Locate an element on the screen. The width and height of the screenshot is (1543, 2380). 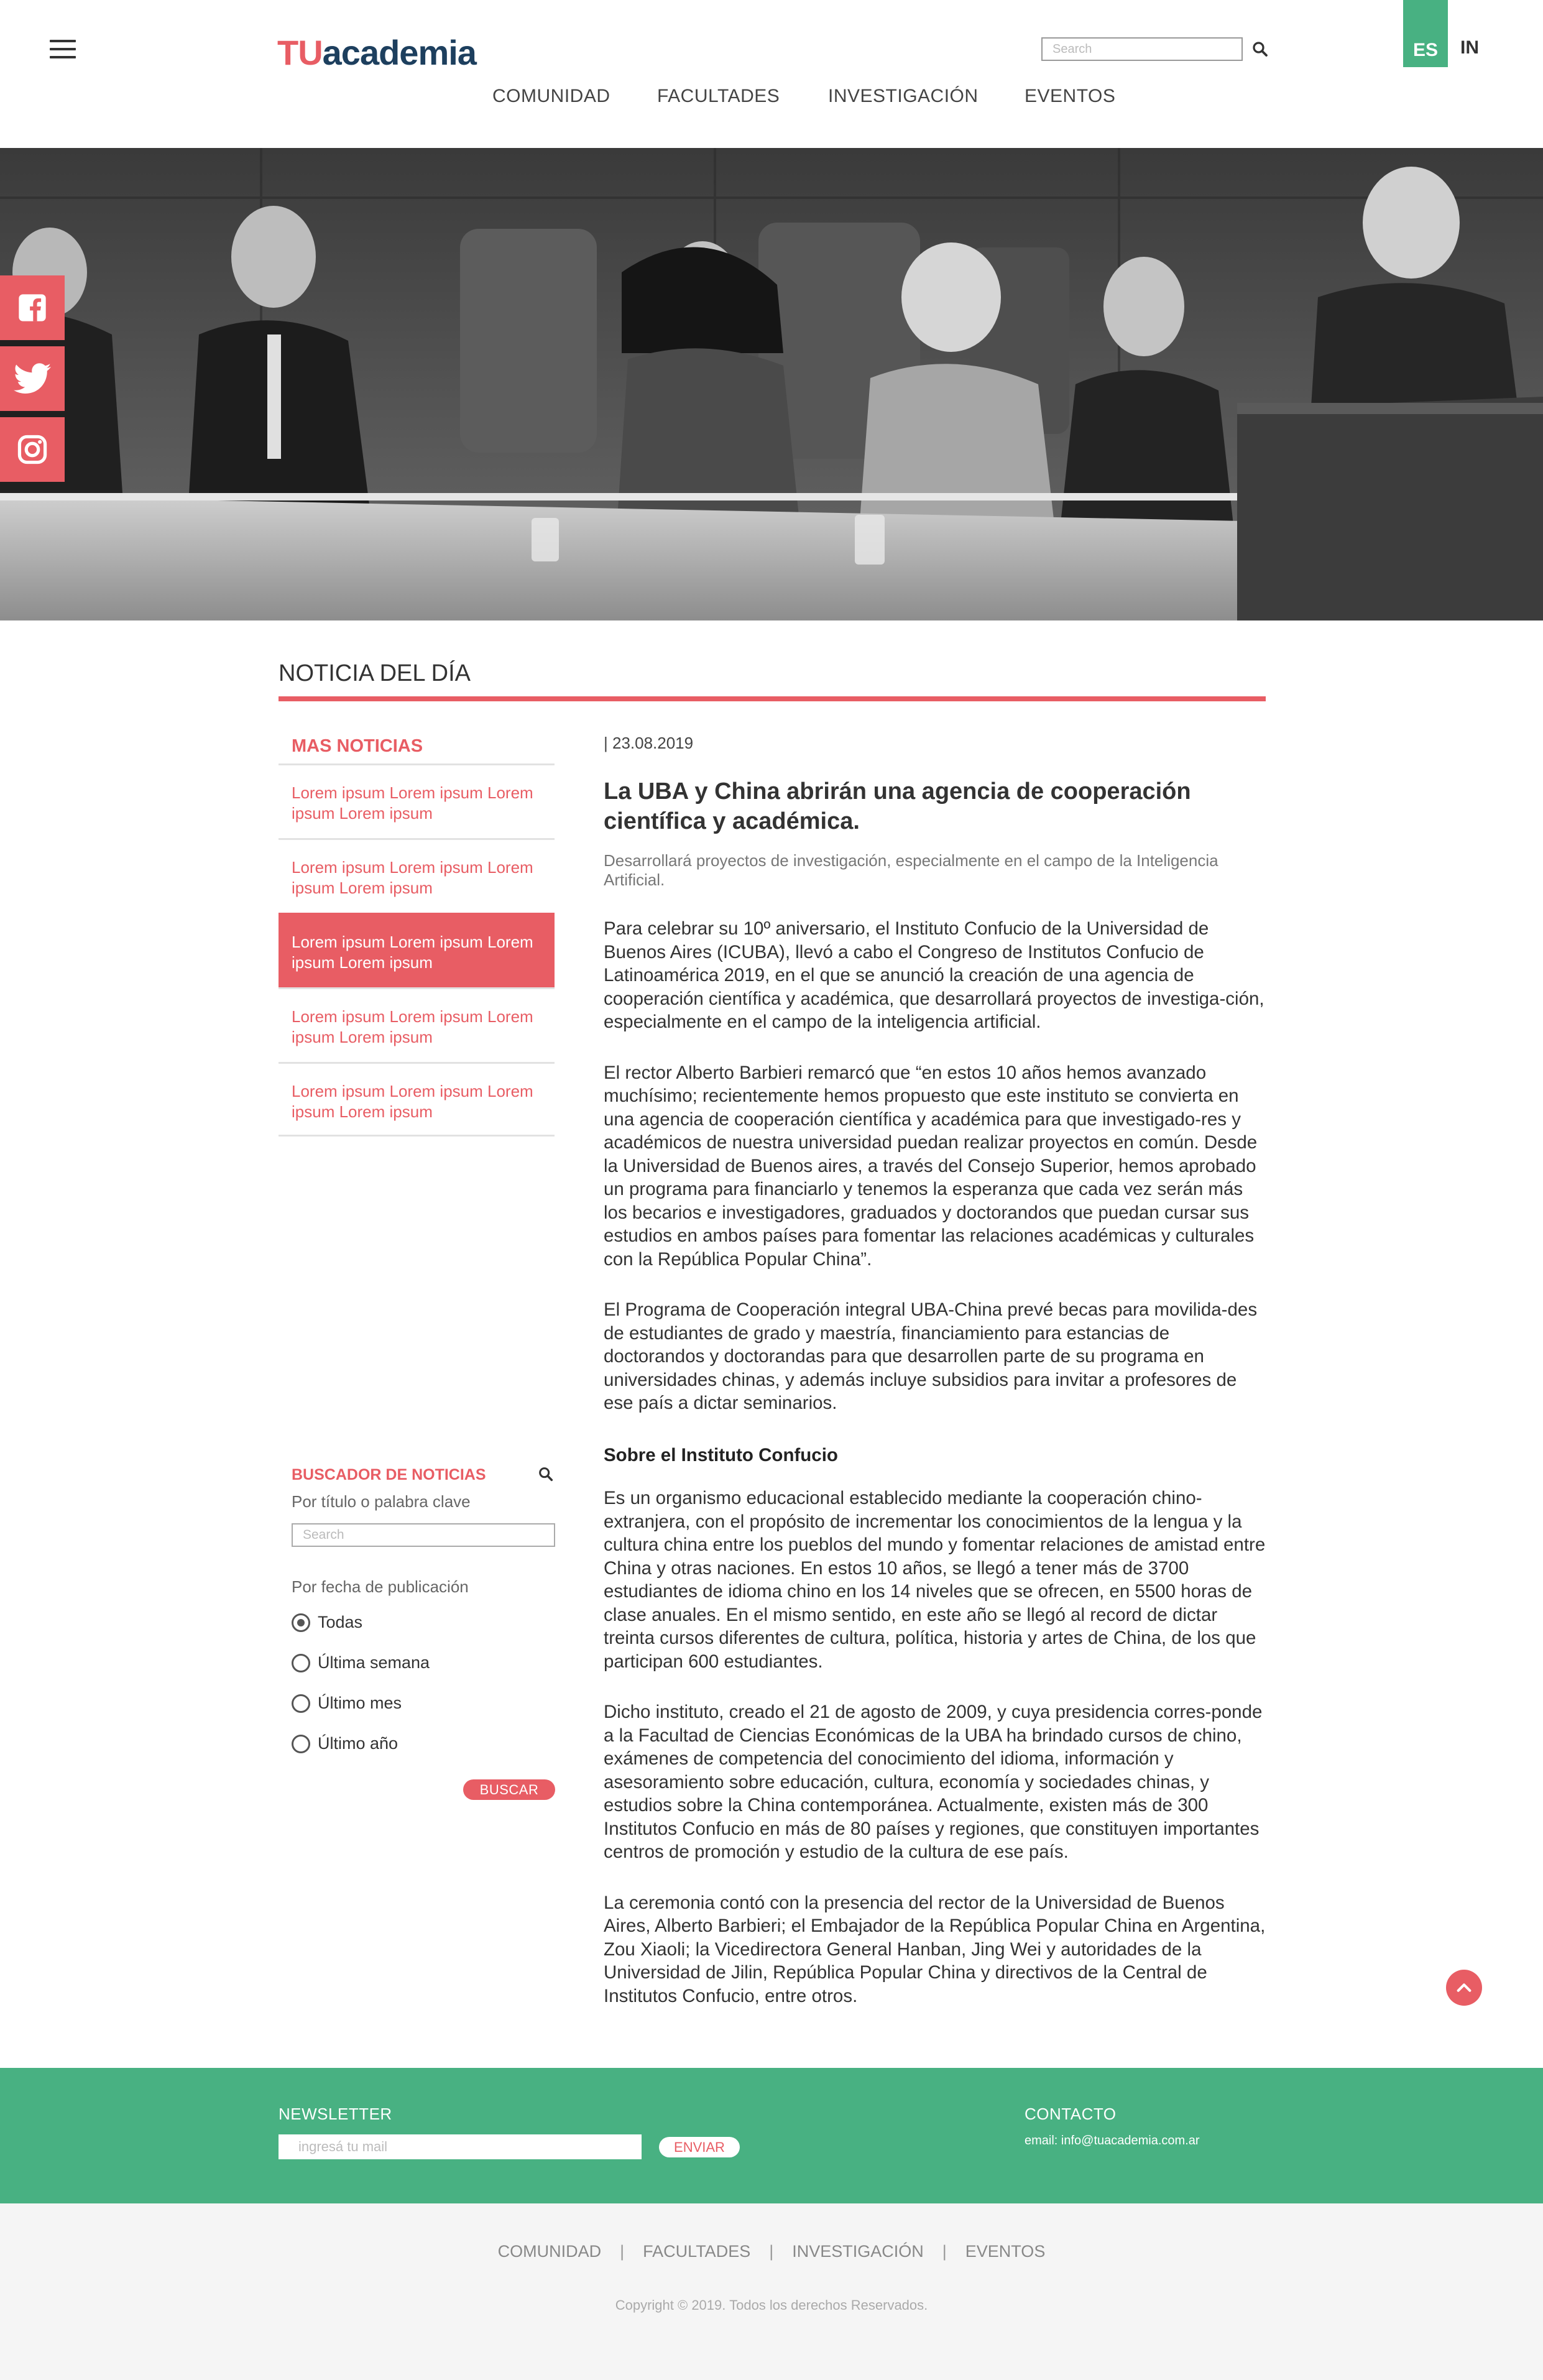
article-subheading: Sobre el Instituto Confucio is located at coordinates (721, 1454).